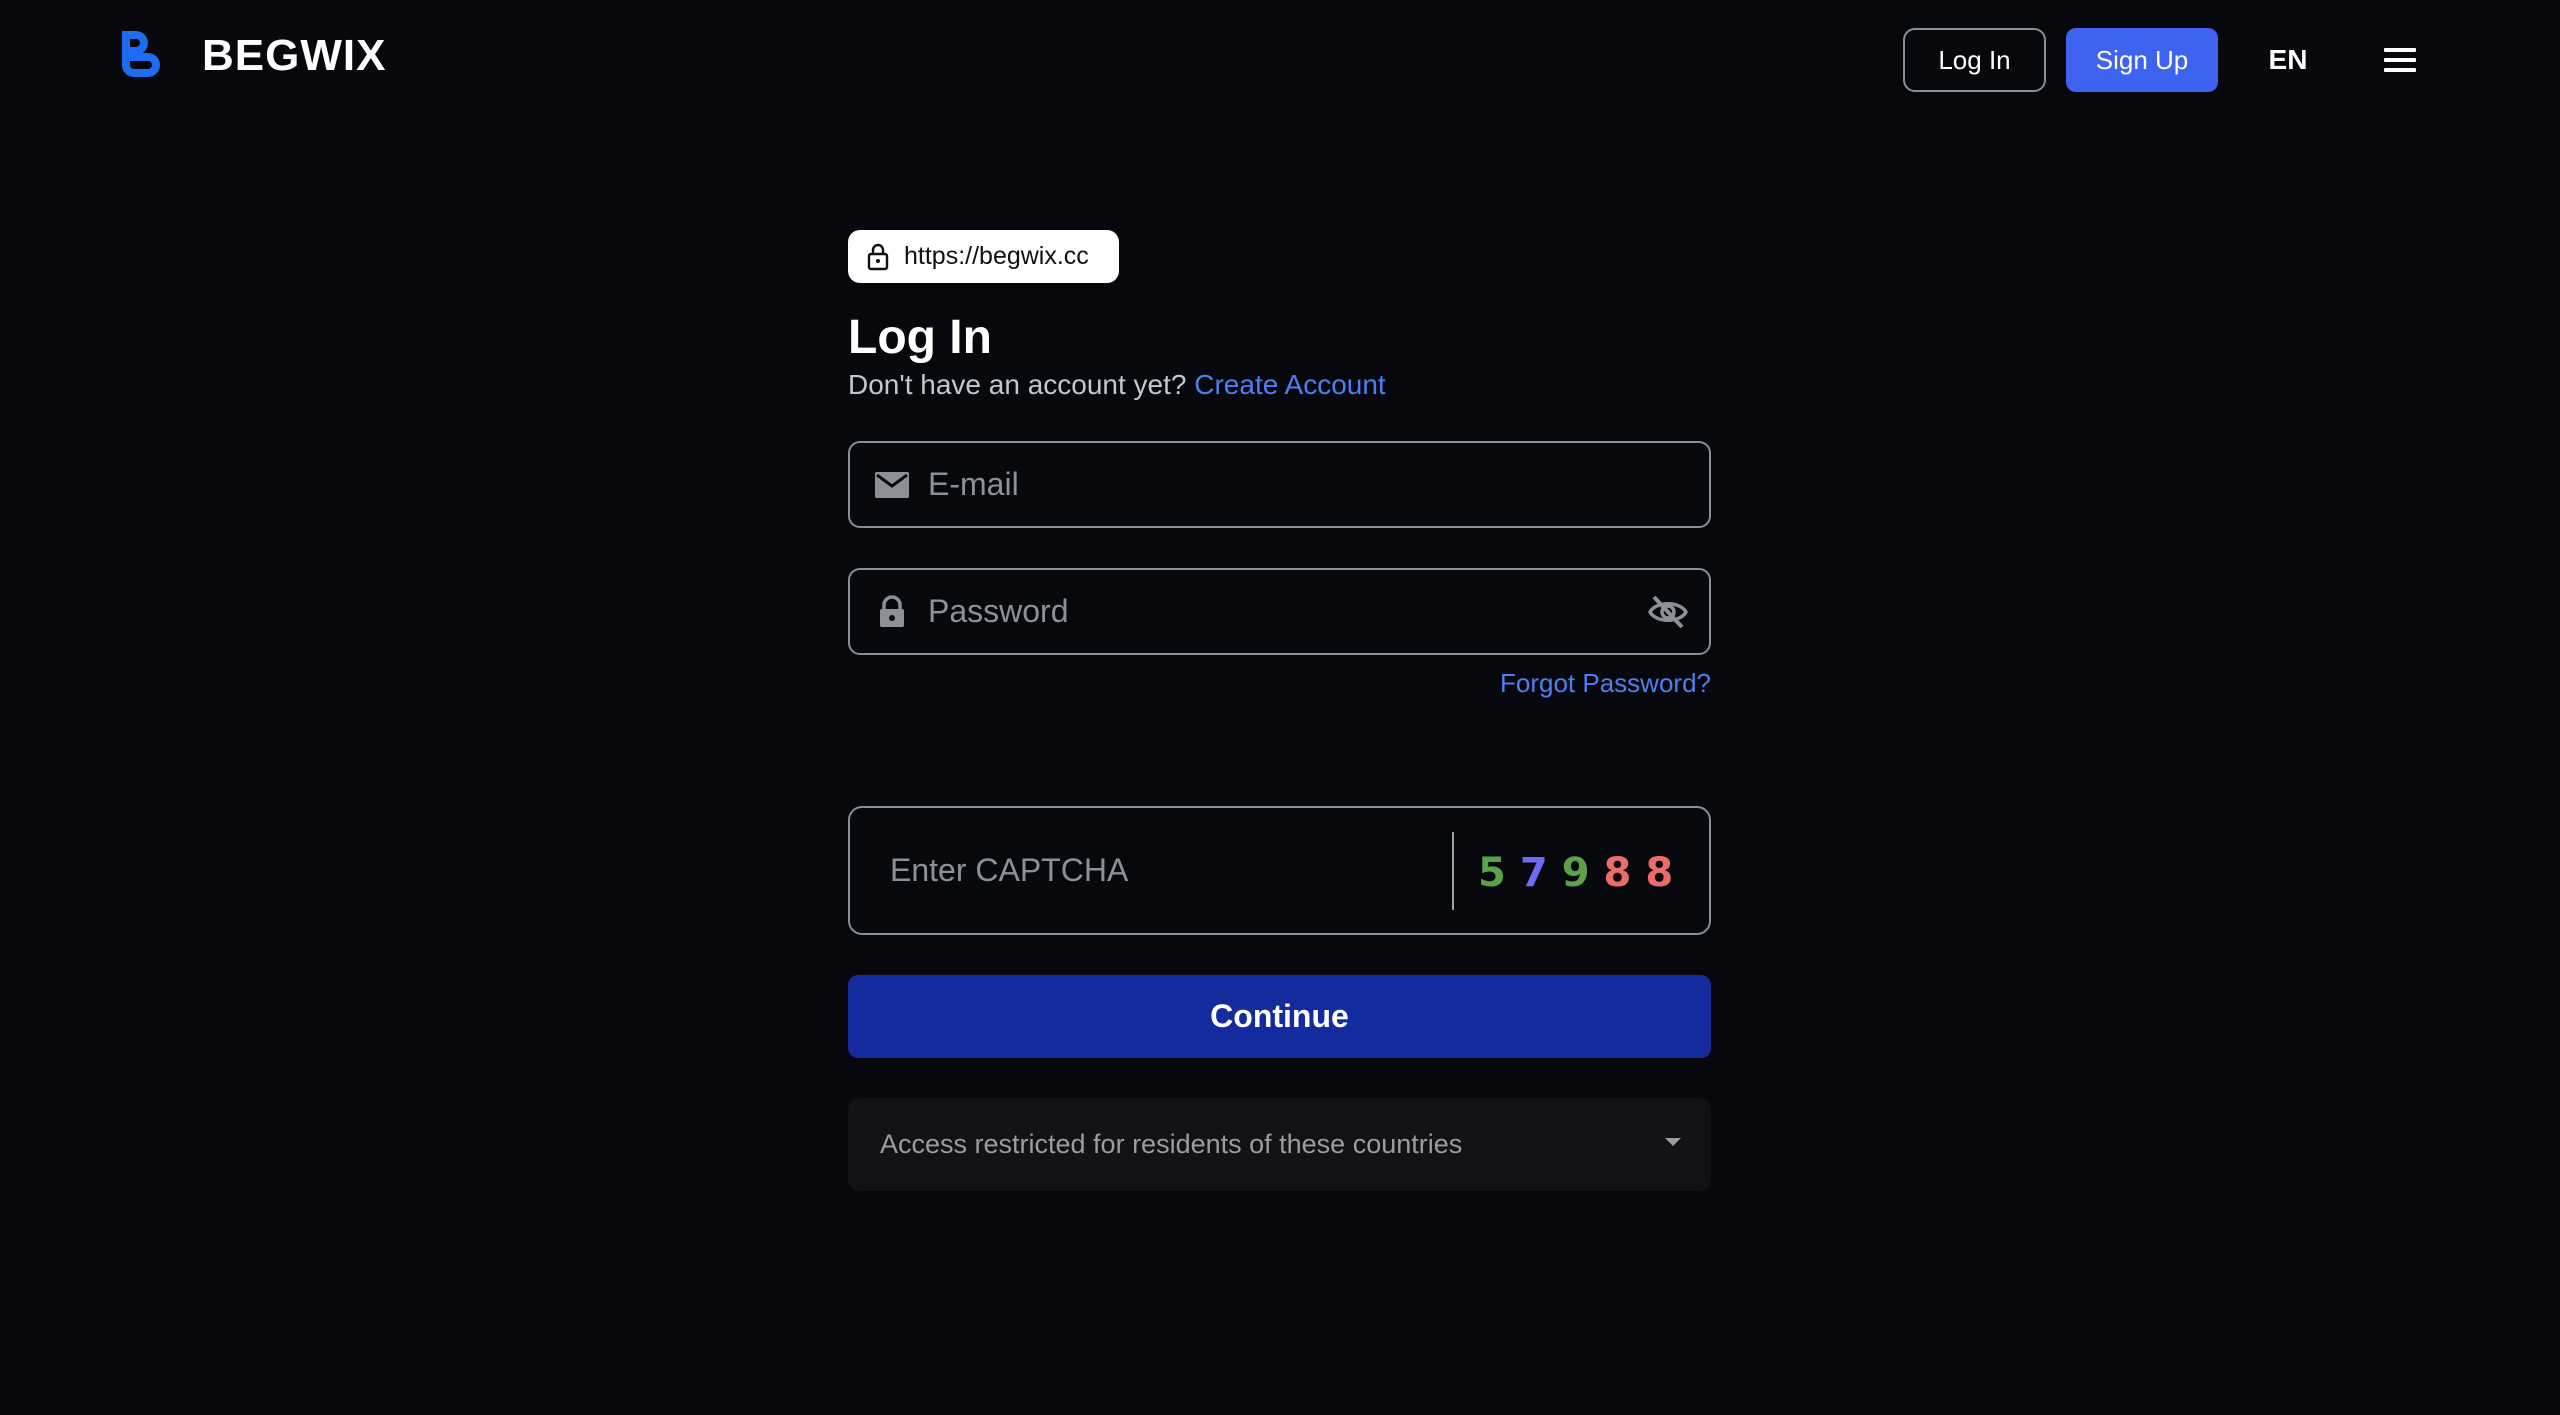  I want to click on email-input, so click(1278, 484).